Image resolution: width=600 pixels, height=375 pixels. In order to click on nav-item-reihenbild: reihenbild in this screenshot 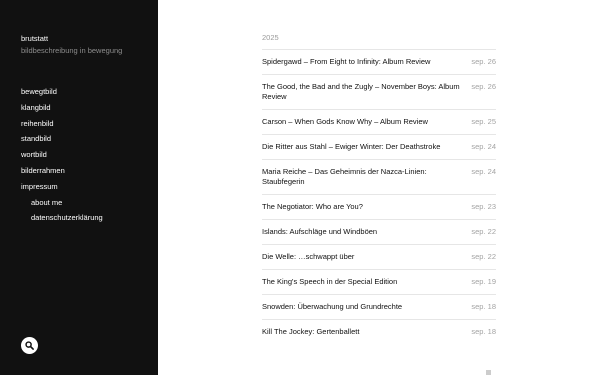, I will do `click(62, 127)`.